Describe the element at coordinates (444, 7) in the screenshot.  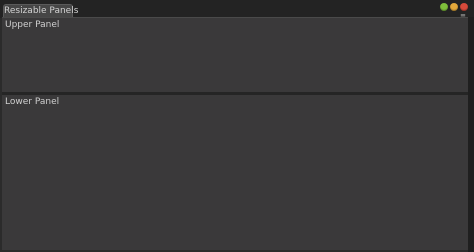
I see `green-circle-icon` at that location.